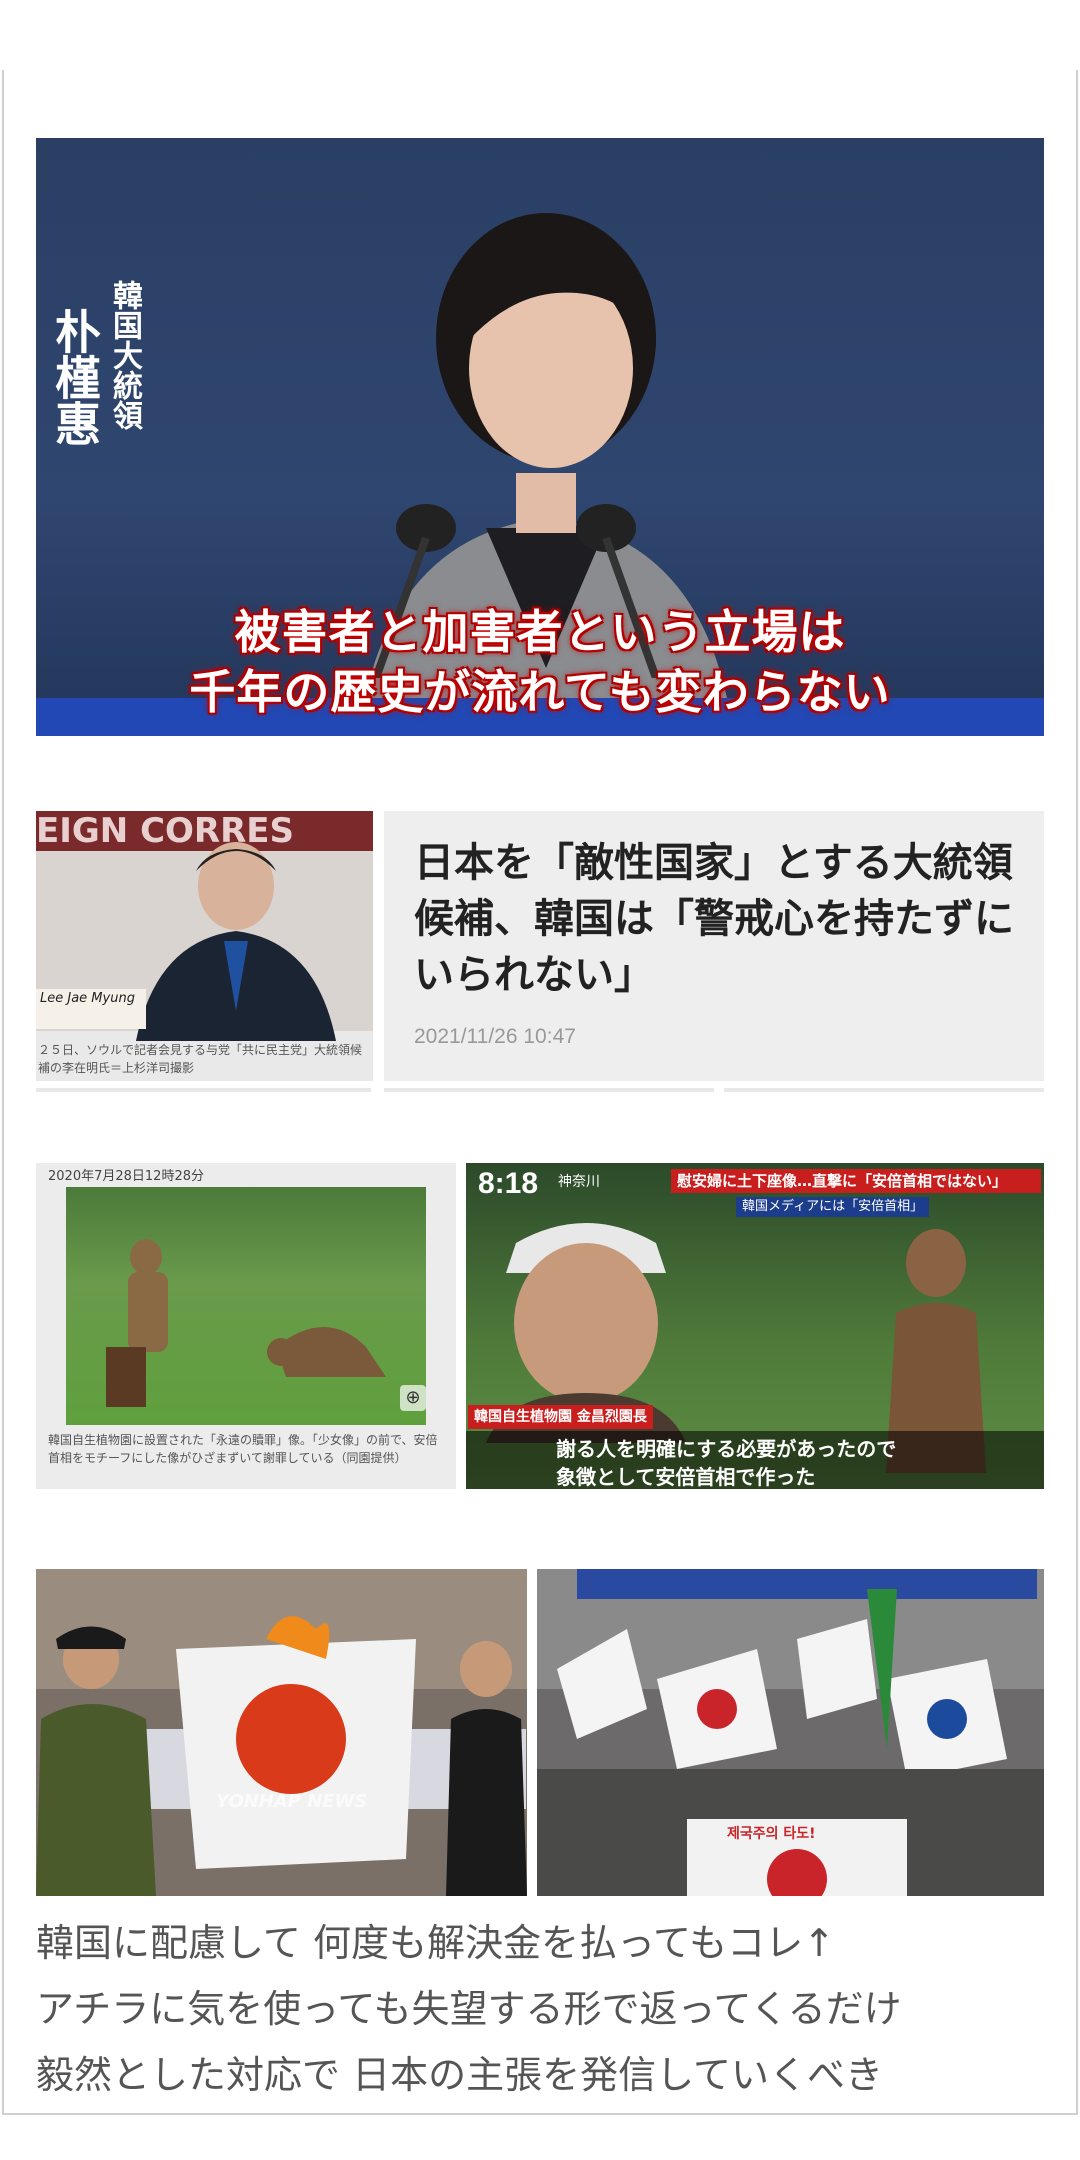 Image resolution: width=1080 pixels, height=2160 pixels. What do you see at coordinates (246, 1323) in the screenshot?
I see `statues` at bounding box center [246, 1323].